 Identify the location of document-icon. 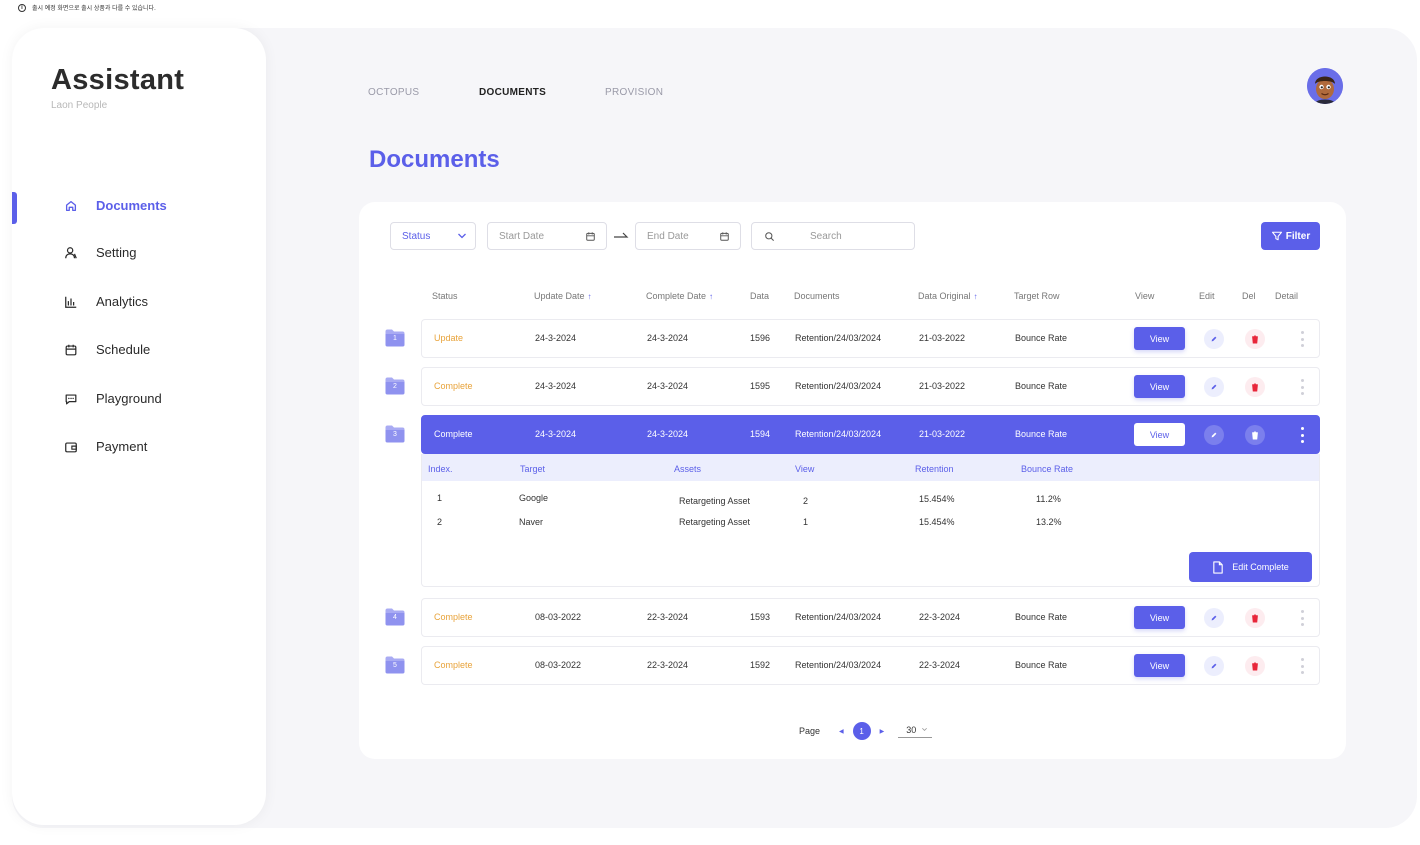
(1218, 567).